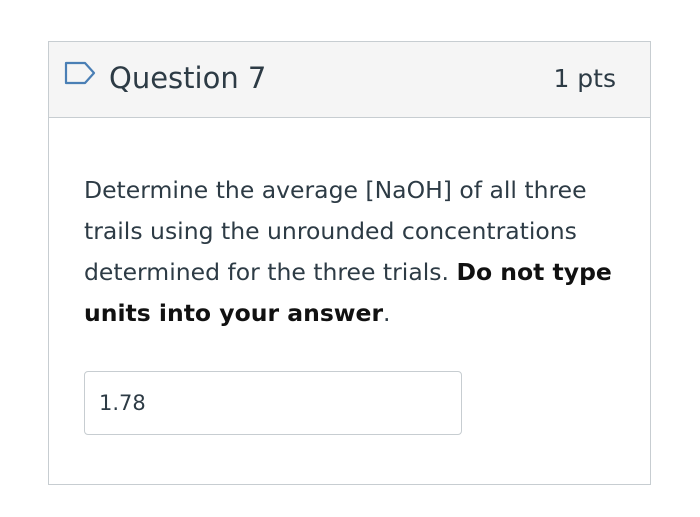 The height and width of the screenshot is (517, 700). What do you see at coordinates (80, 74) in the screenshot?
I see `flag-question-icon` at bounding box center [80, 74].